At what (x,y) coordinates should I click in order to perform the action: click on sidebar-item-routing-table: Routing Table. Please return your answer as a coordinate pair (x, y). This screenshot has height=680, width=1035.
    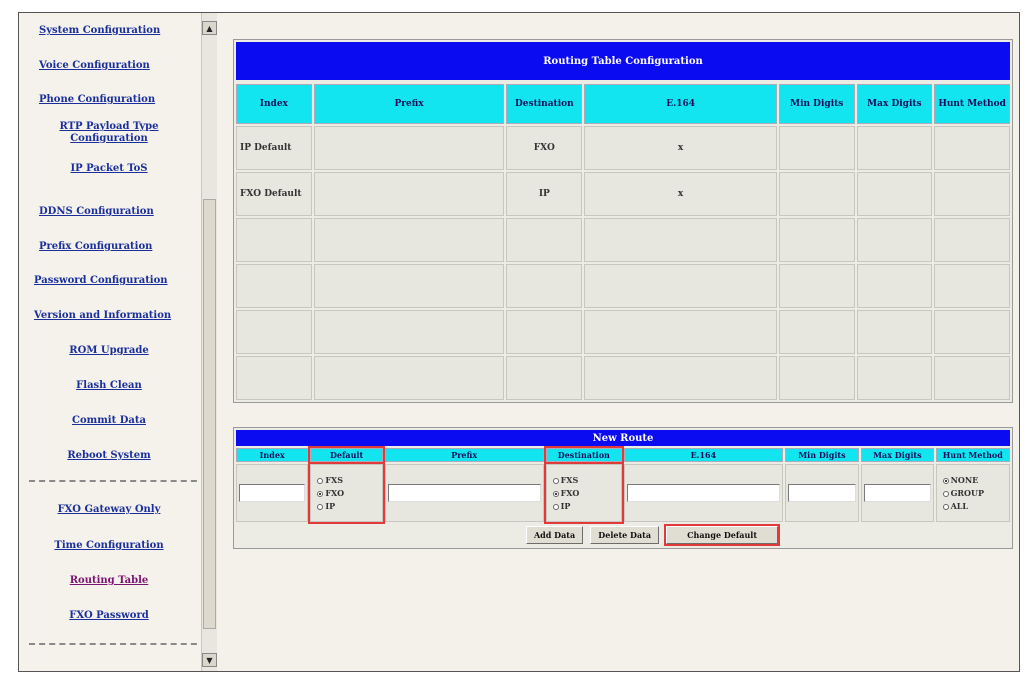
    Looking at the image, I should click on (109, 581).